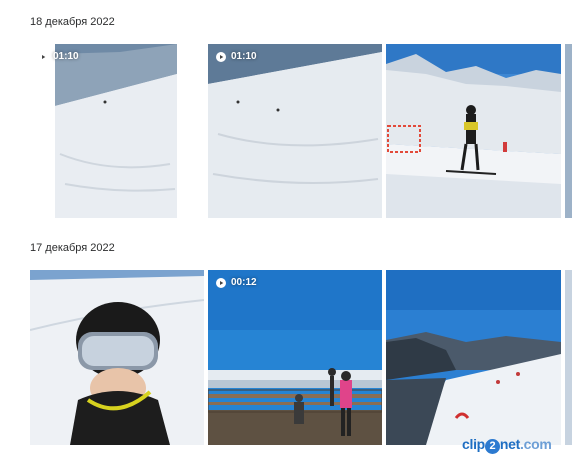  Describe the element at coordinates (244, 282) in the screenshot. I see `video-duration: 00:12` at that location.